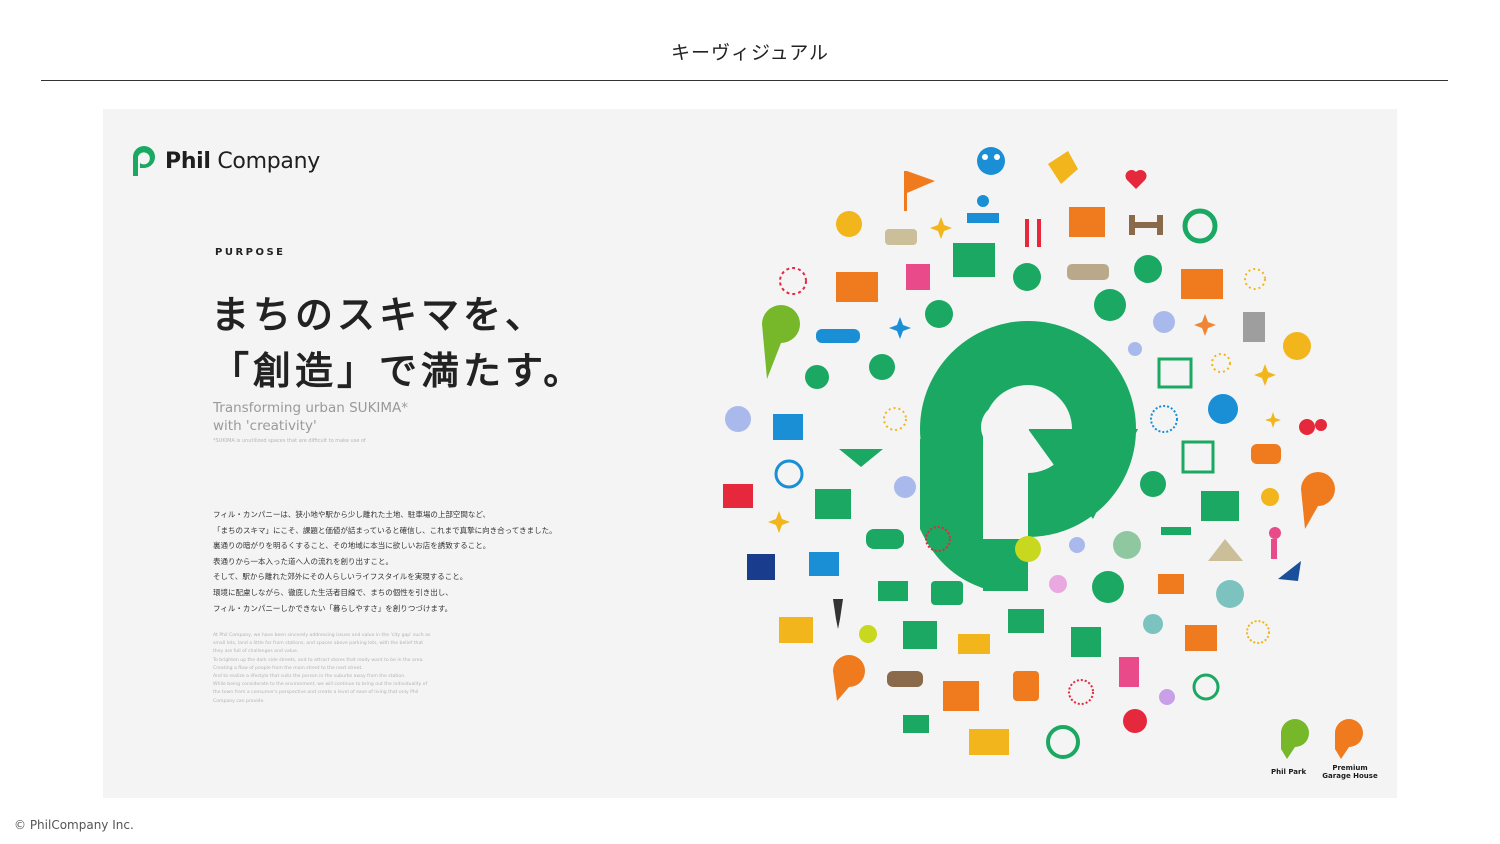  Describe the element at coordinates (983, 209) in the screenshot. I see `person-desk-icon` at that location.